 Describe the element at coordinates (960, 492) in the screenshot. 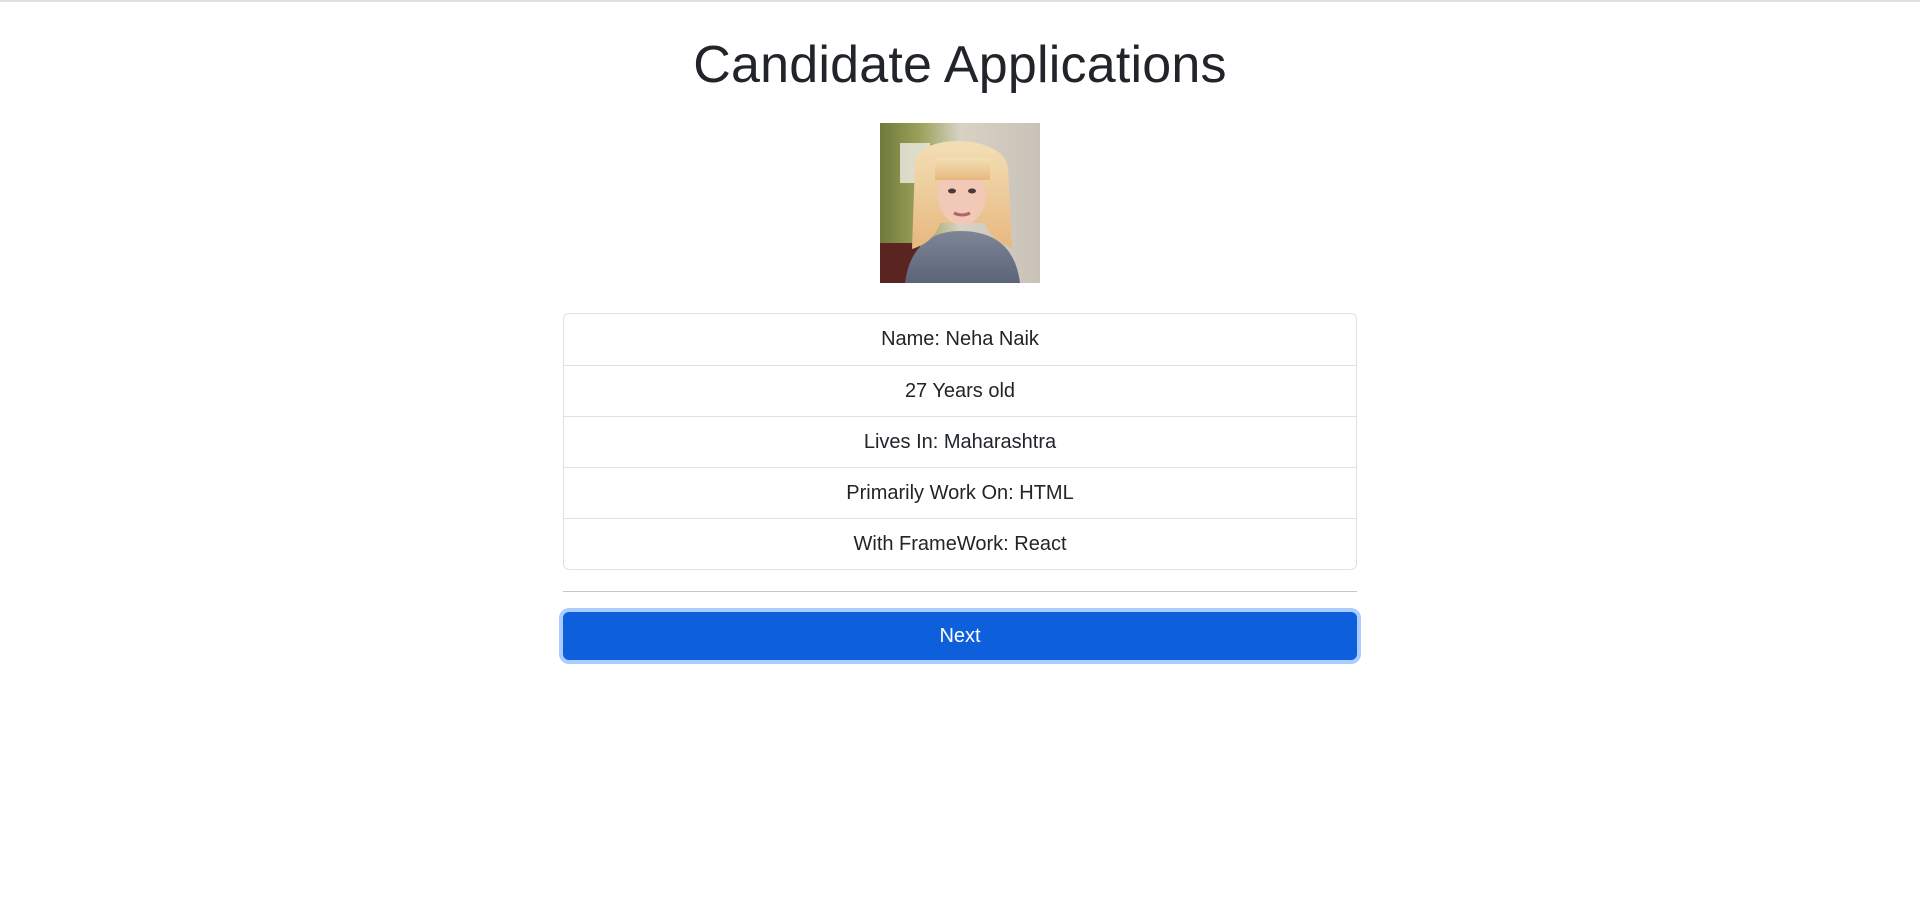

I see `candidate-primary-work: Primarily Work On: HTML` at that location.